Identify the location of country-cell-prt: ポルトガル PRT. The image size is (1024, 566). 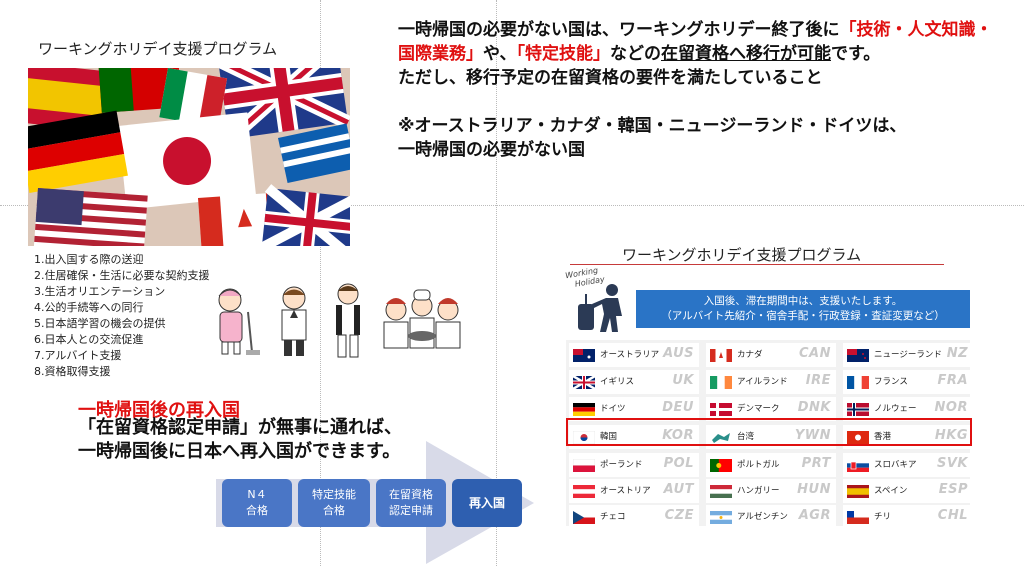
(771, 465).